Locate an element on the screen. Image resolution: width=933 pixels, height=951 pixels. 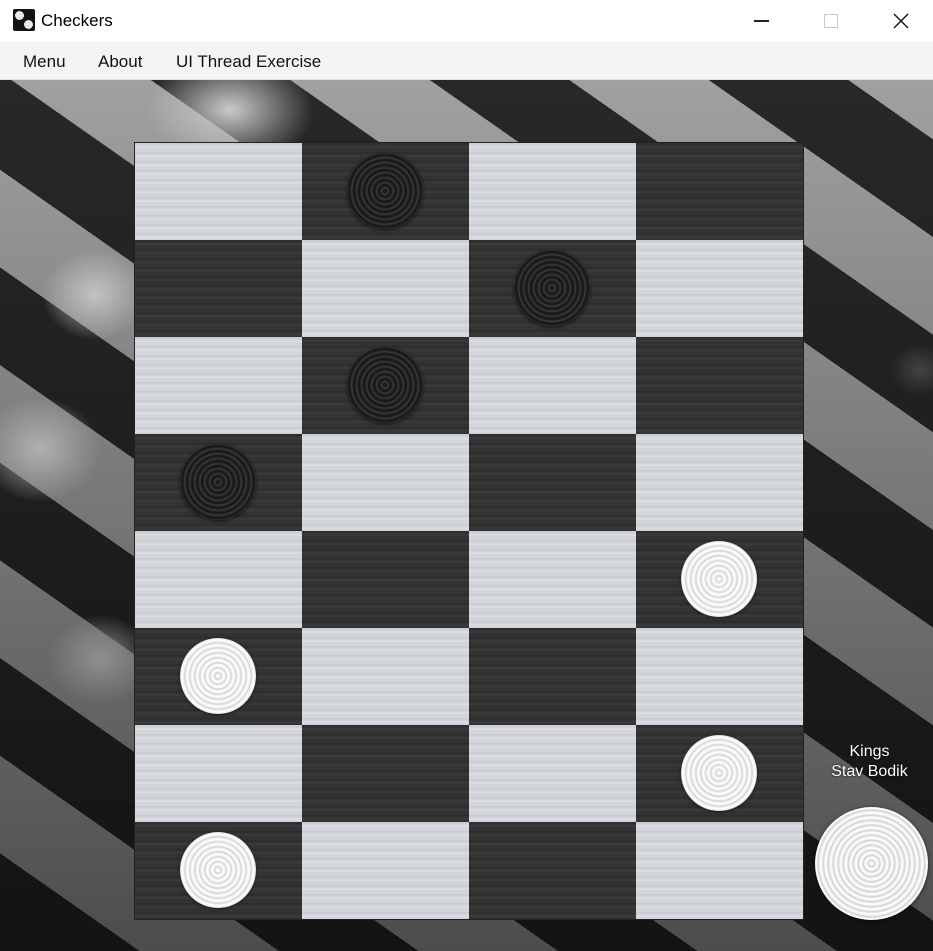
menu-item-menu: Menu is located at coordinates (44, 62).